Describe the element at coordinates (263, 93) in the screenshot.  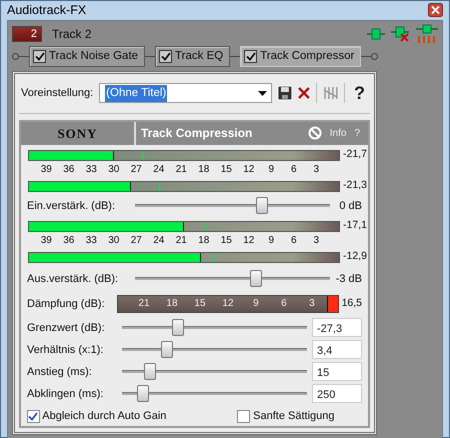
I see `caret-icon` at that location.